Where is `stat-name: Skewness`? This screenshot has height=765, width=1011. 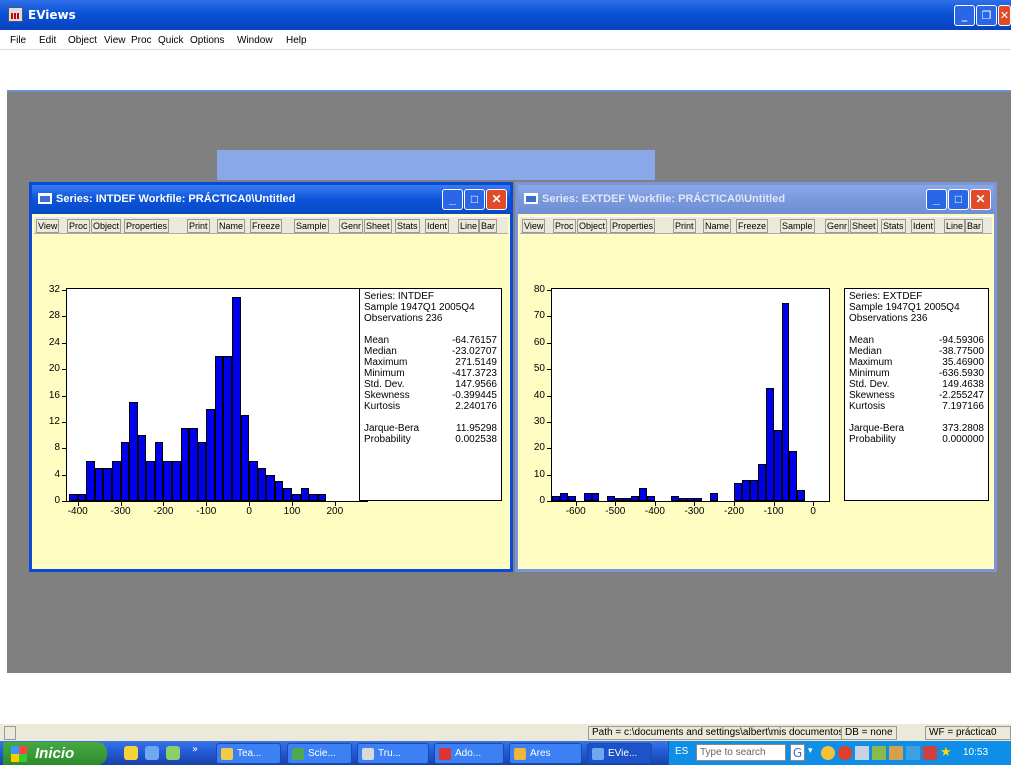 stat-name: Skewness is located at coordinates (387, 395).